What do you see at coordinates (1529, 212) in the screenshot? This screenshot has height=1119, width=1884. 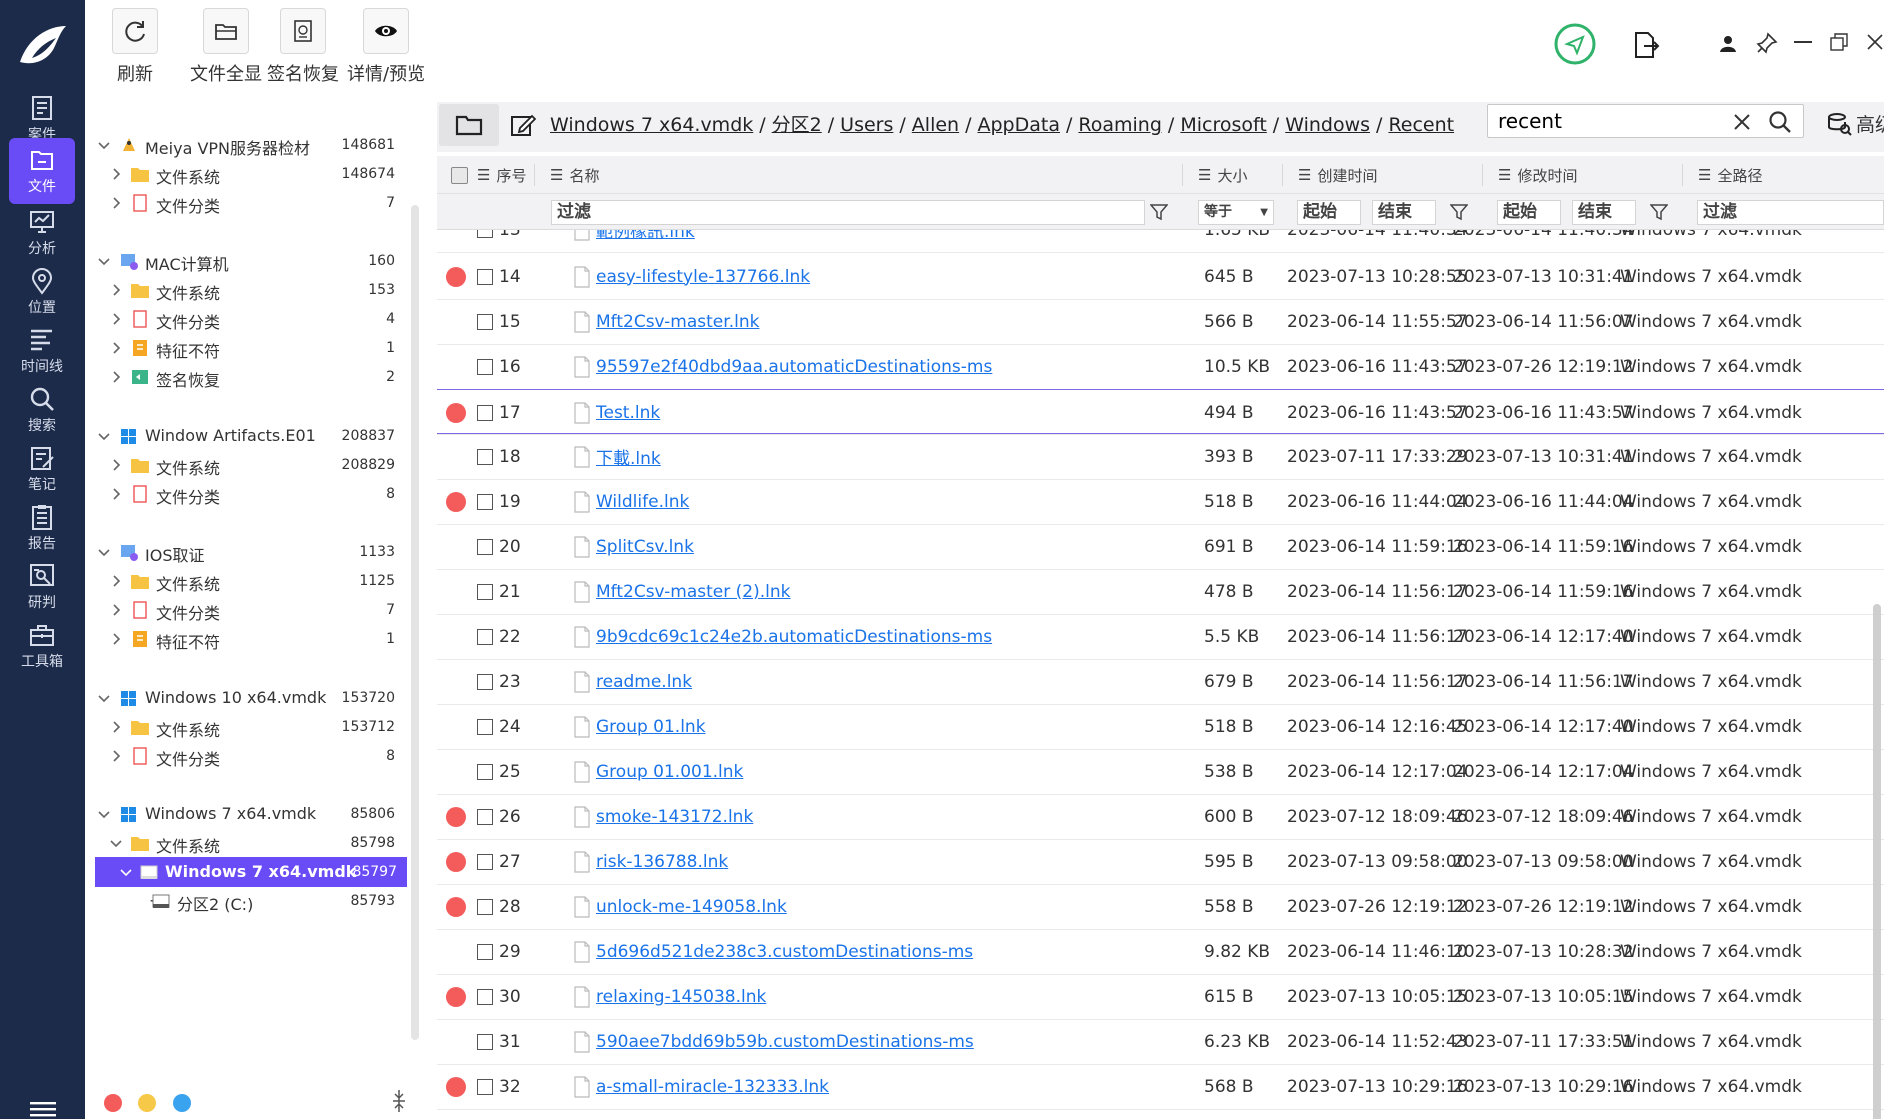 I see `modified-start-input: 起始` at bounding box center [1529, 212].